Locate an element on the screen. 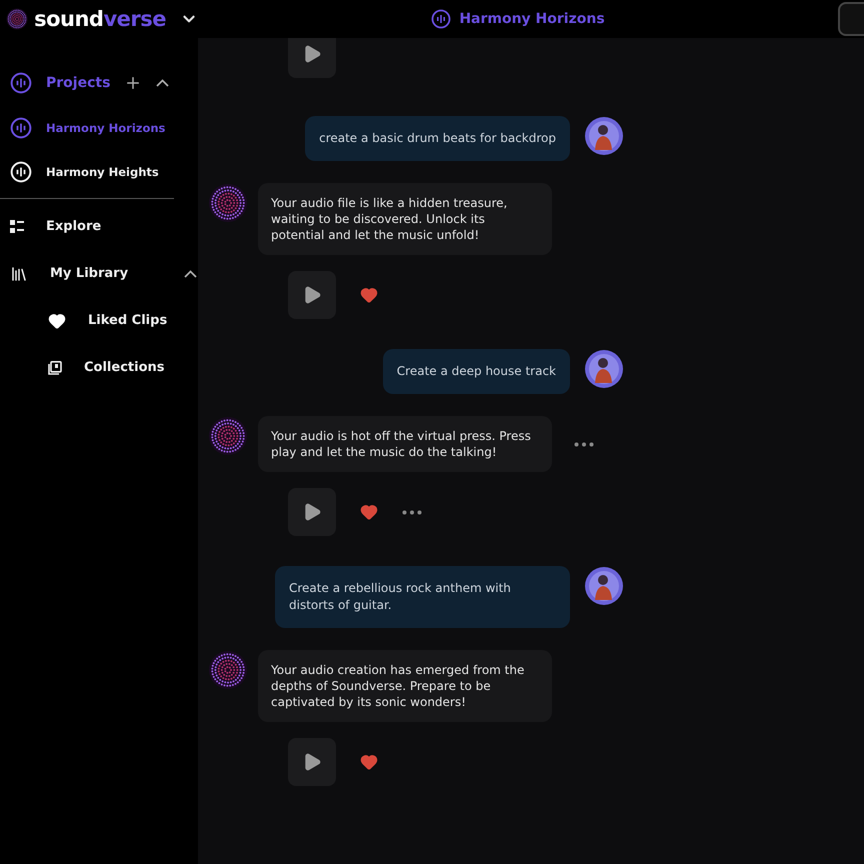 This screenshot has height=864, width=864. brand-wordmark: soundverse is located at coordinates (100, 19).